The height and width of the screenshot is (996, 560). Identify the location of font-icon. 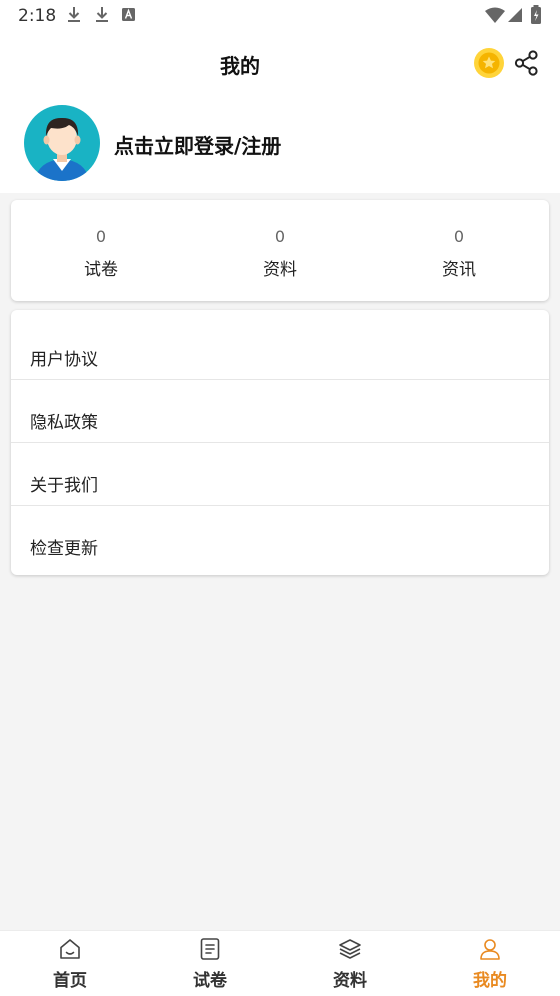
(129, 17).